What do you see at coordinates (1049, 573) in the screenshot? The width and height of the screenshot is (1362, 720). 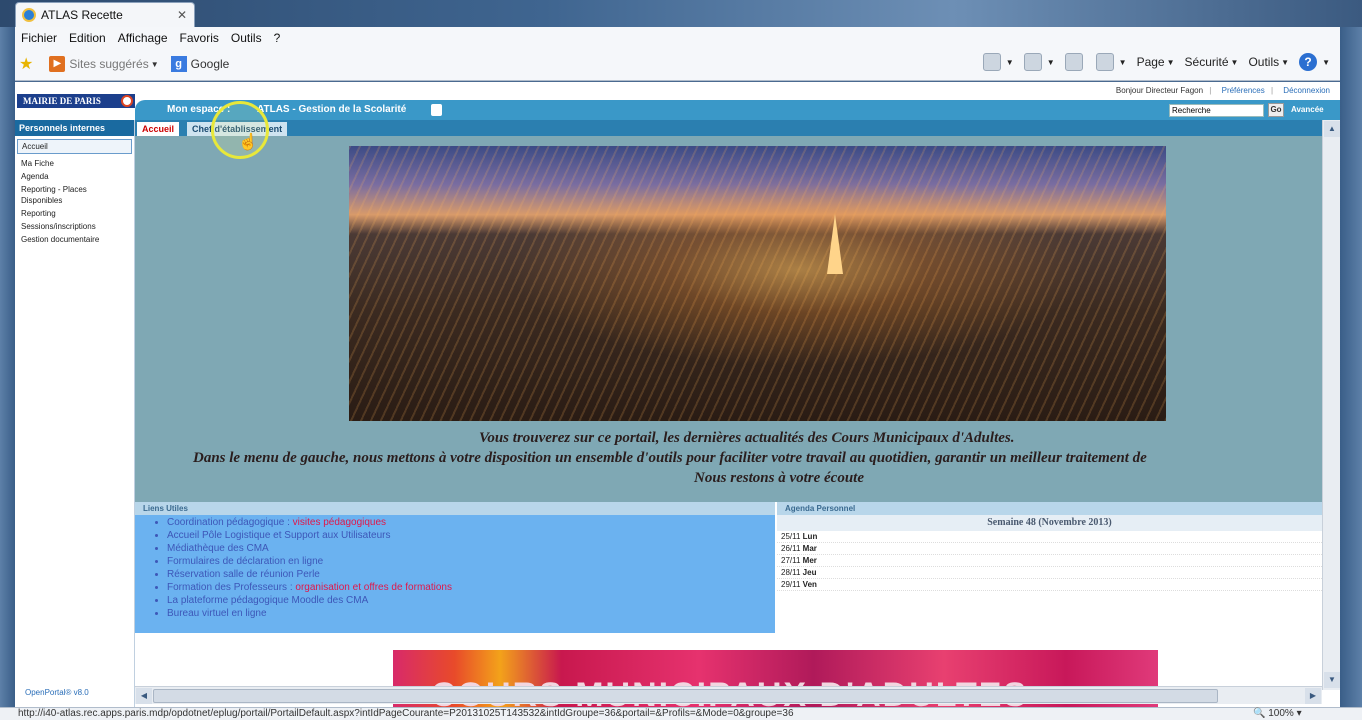 I see `agenda-day: 28/11 Jeu` at bounding box center [1049, 573].